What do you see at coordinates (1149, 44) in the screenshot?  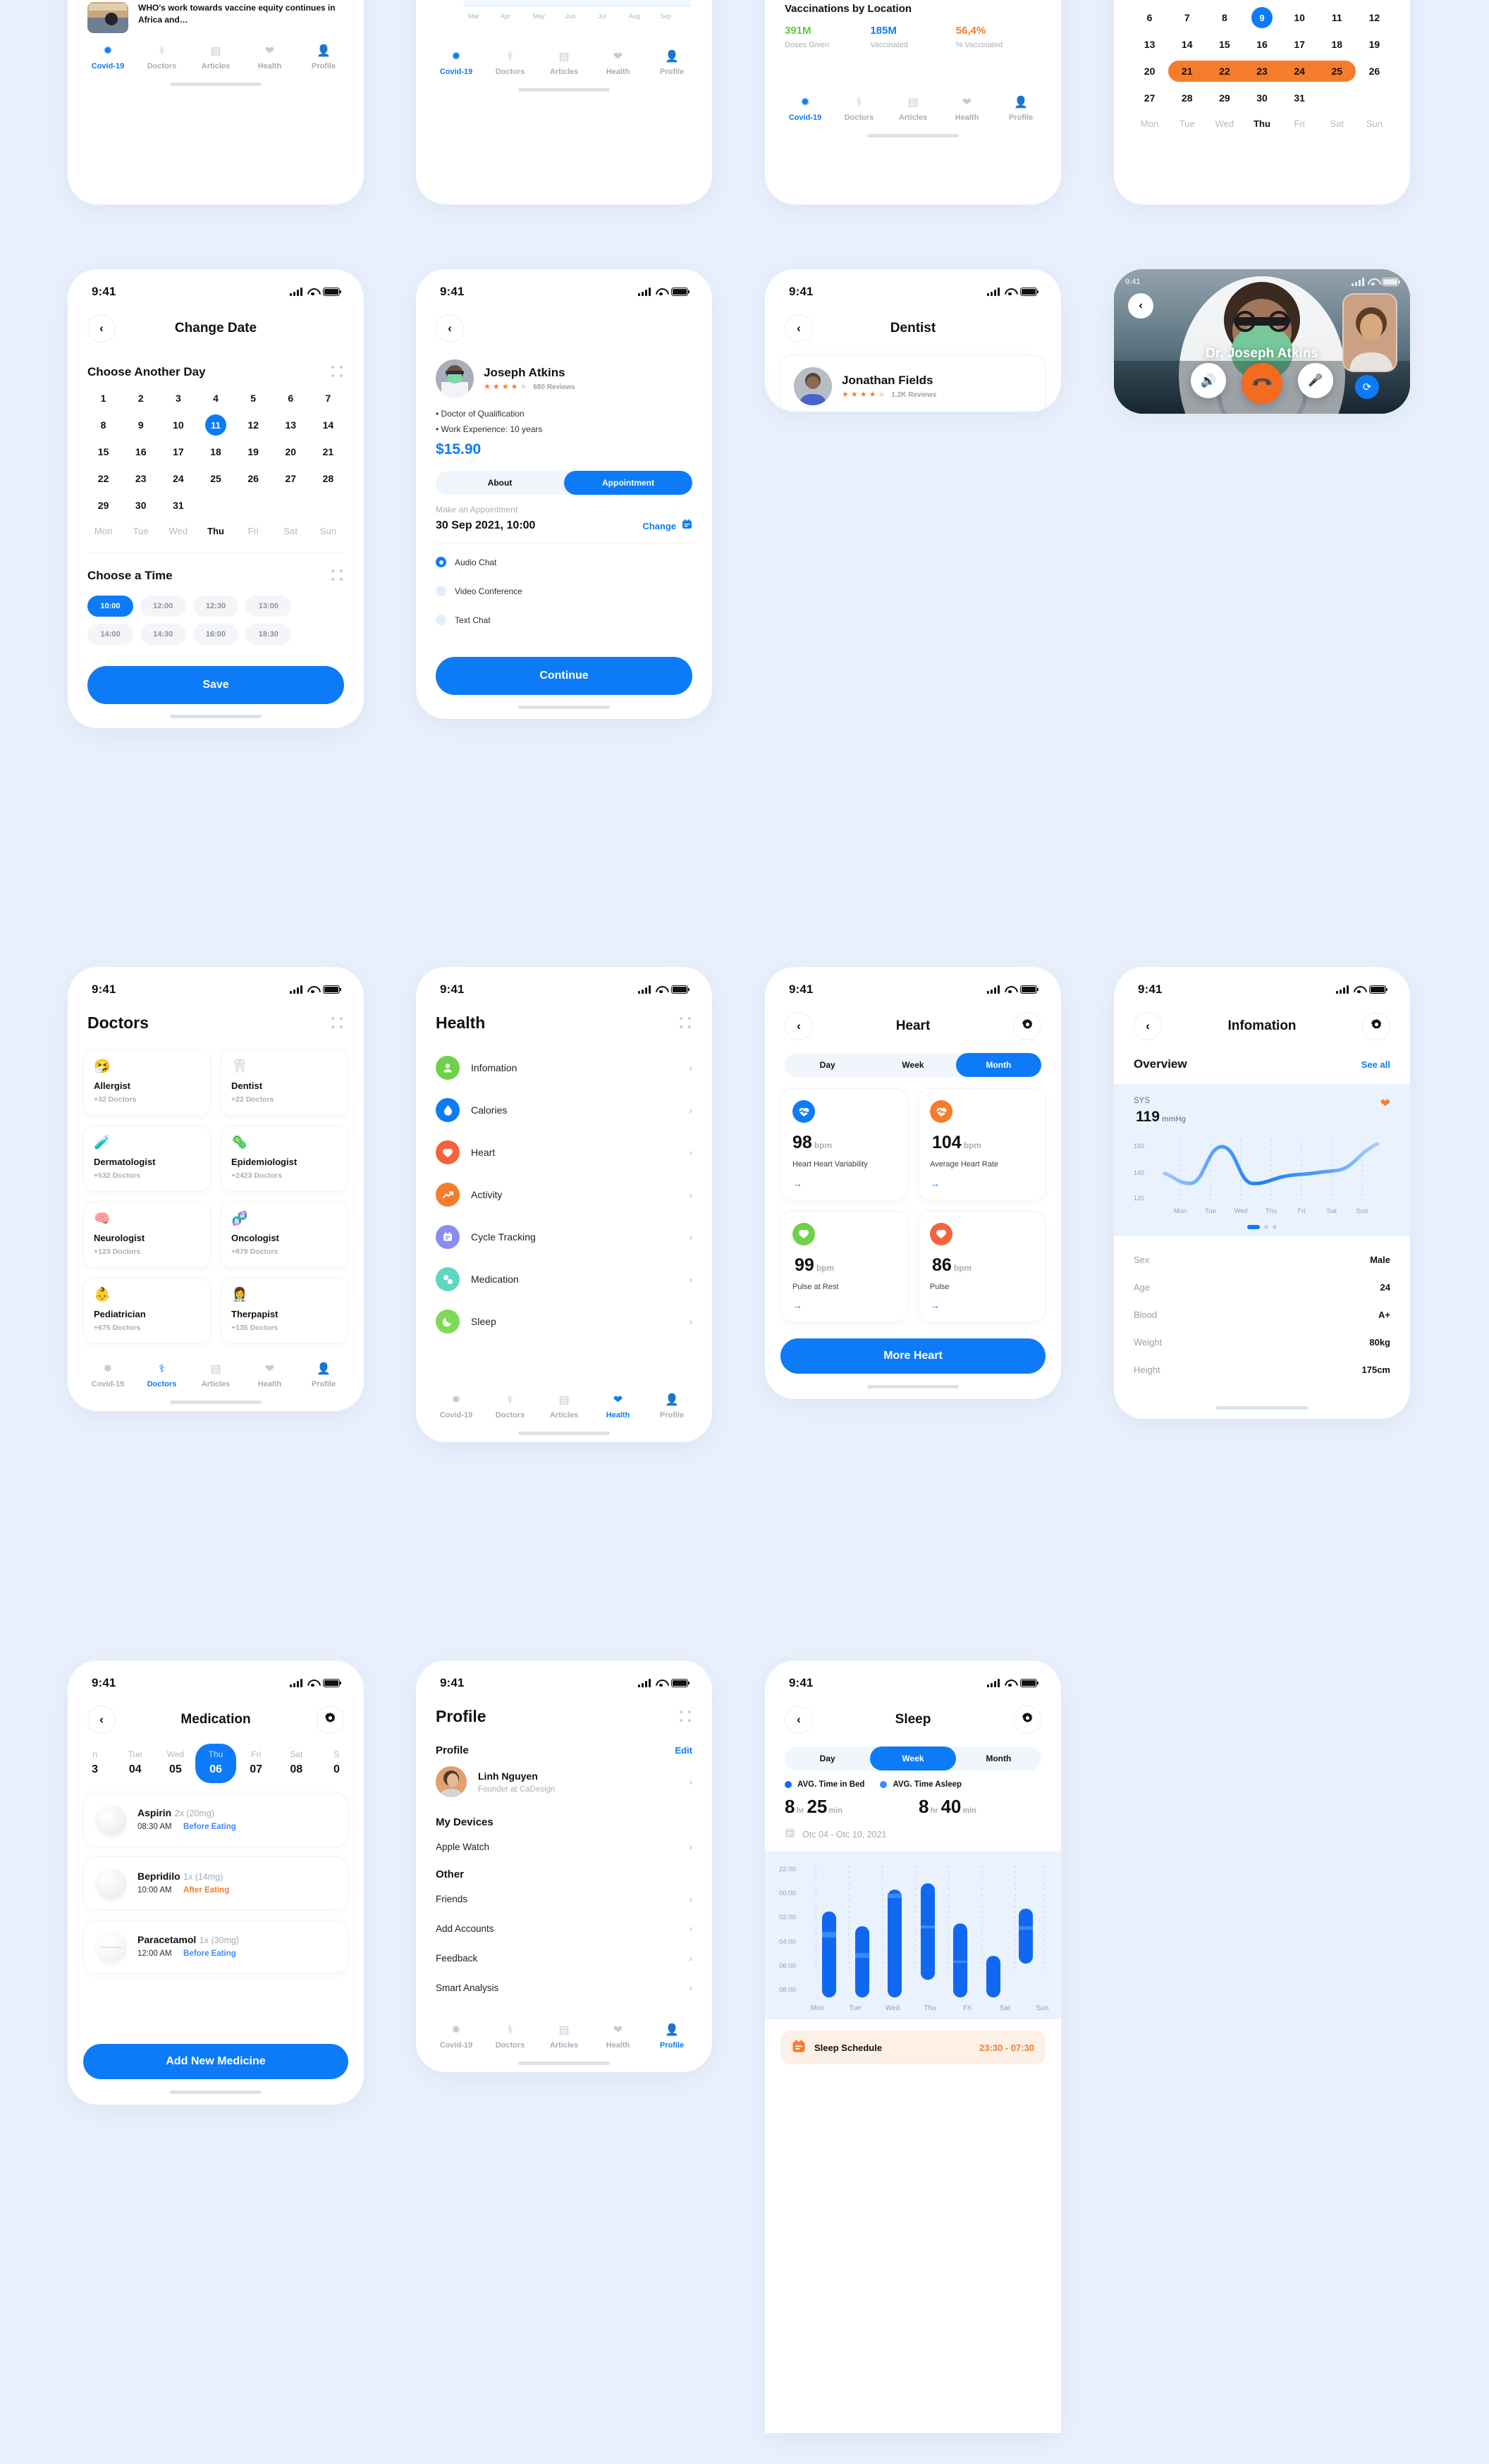 I see `calendar-day: 13` at bounding box center [1149, 44].